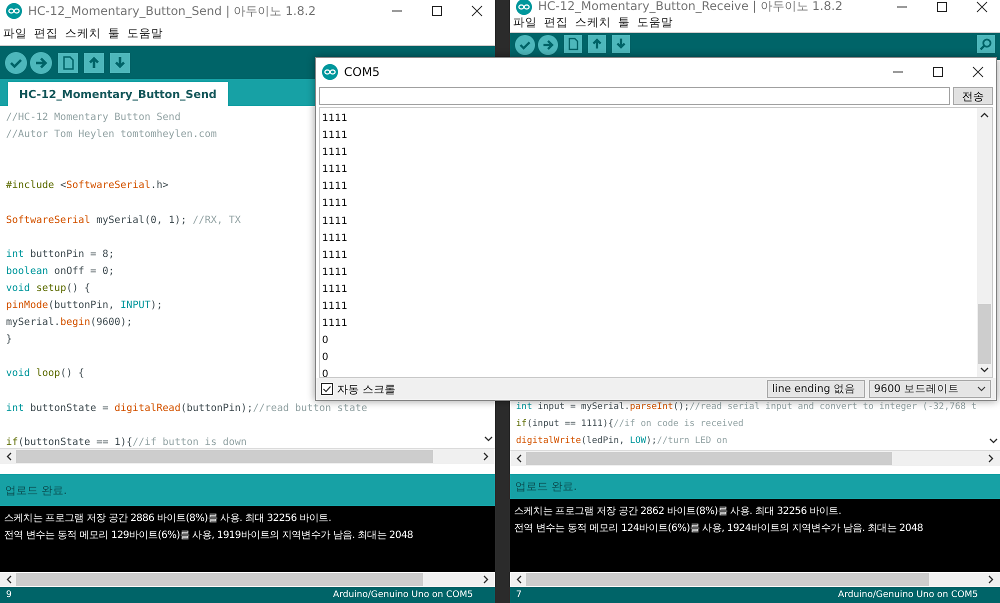 The width and height of the screenshot is (1000, 603). Describe the element at coordinates (48, 289) in the screenshot. I see `code-line: void setup() {` at that location.